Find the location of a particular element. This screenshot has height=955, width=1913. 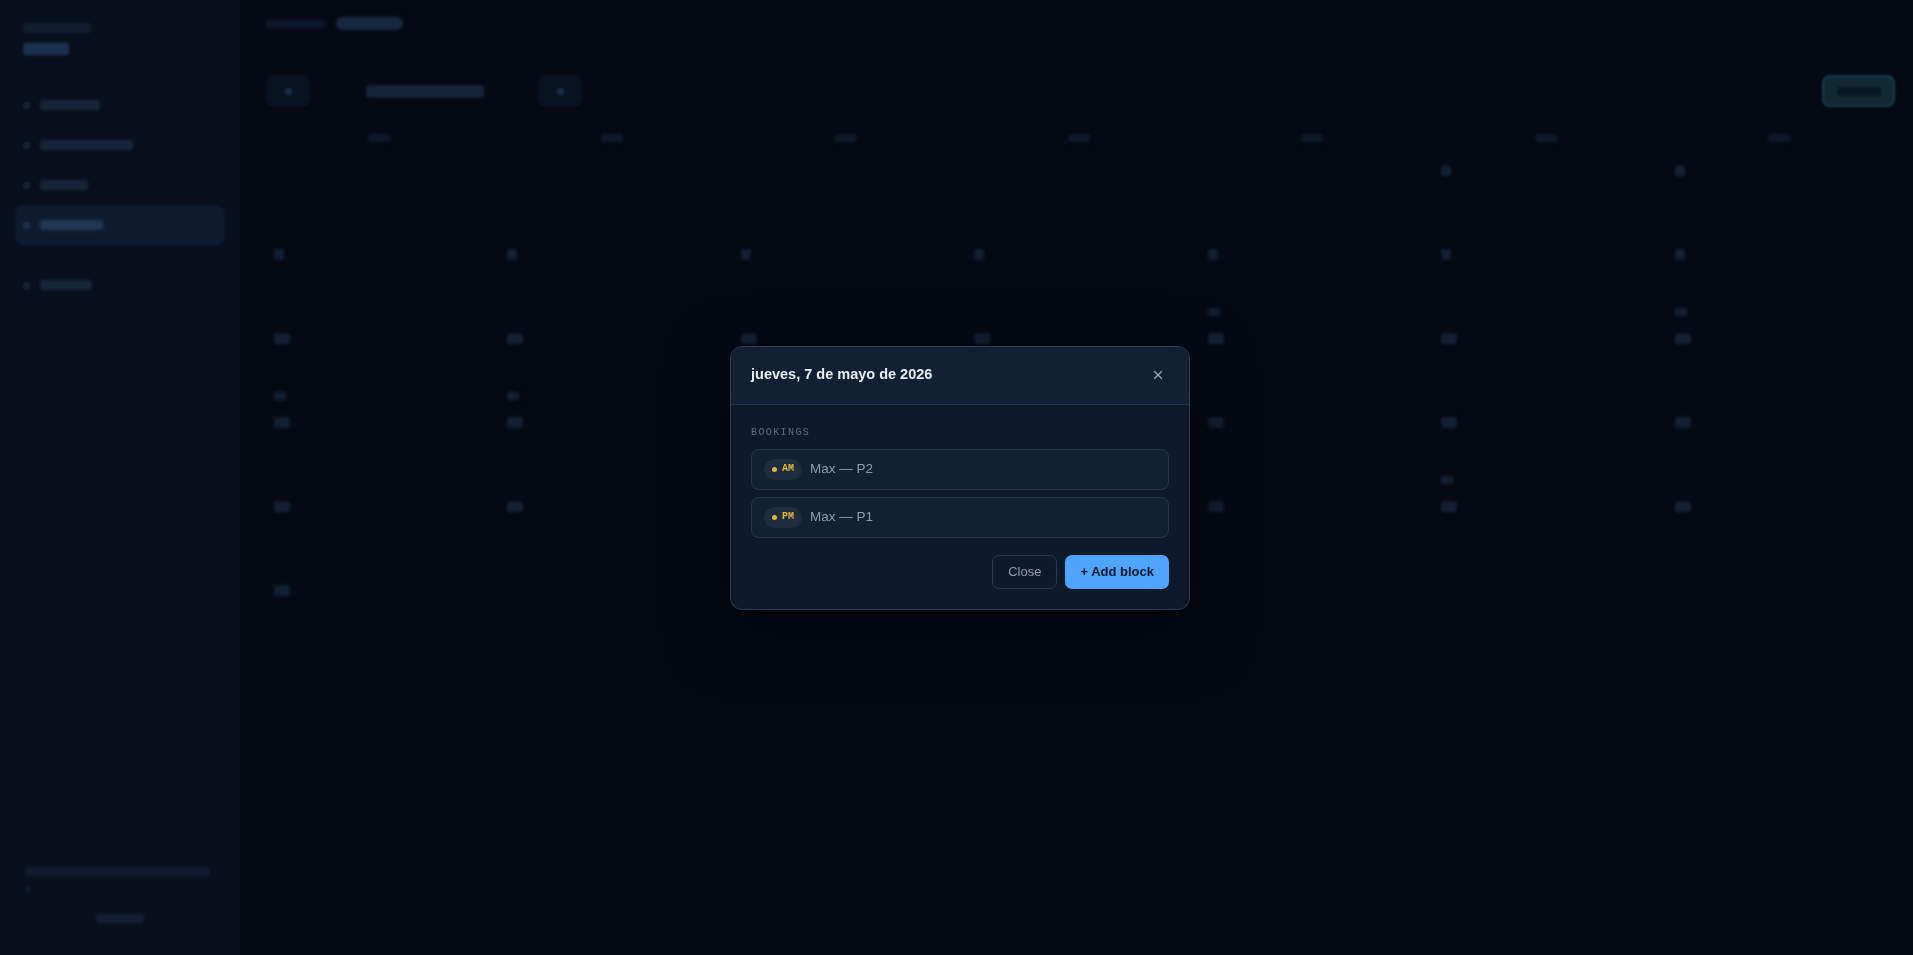

add-block-button: + Add block is located at coordinates (1117, 571).